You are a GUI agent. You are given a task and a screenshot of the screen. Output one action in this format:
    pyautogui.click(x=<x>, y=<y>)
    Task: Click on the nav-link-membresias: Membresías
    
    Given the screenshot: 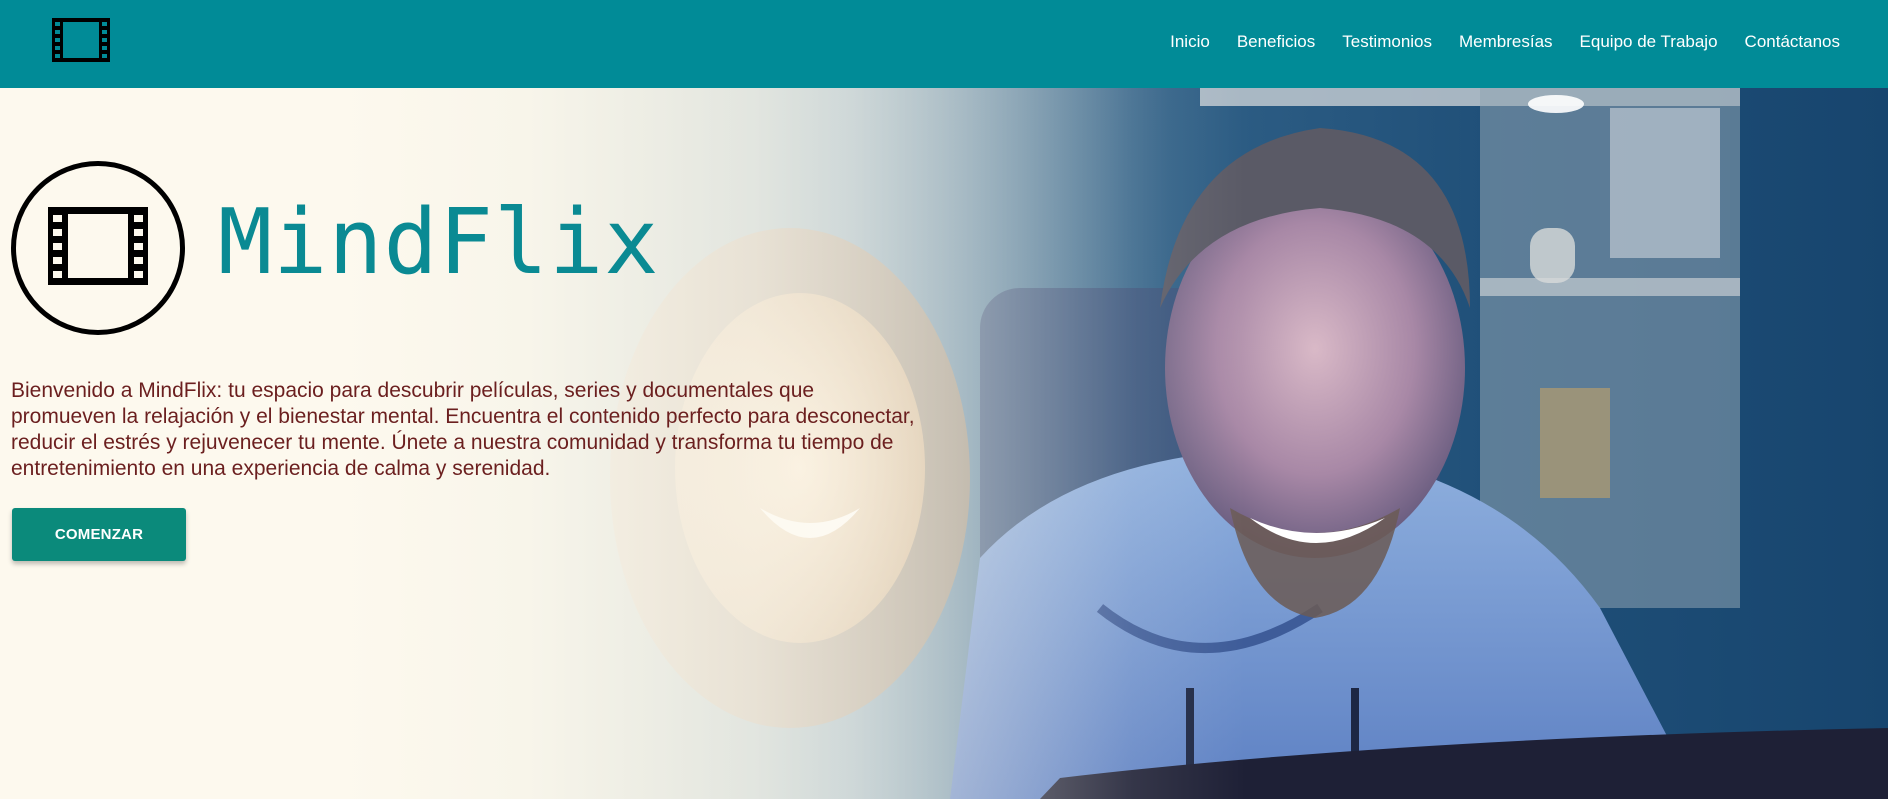 What is the action you would take?
    pyautogui.click(x=1506, y=42)
    